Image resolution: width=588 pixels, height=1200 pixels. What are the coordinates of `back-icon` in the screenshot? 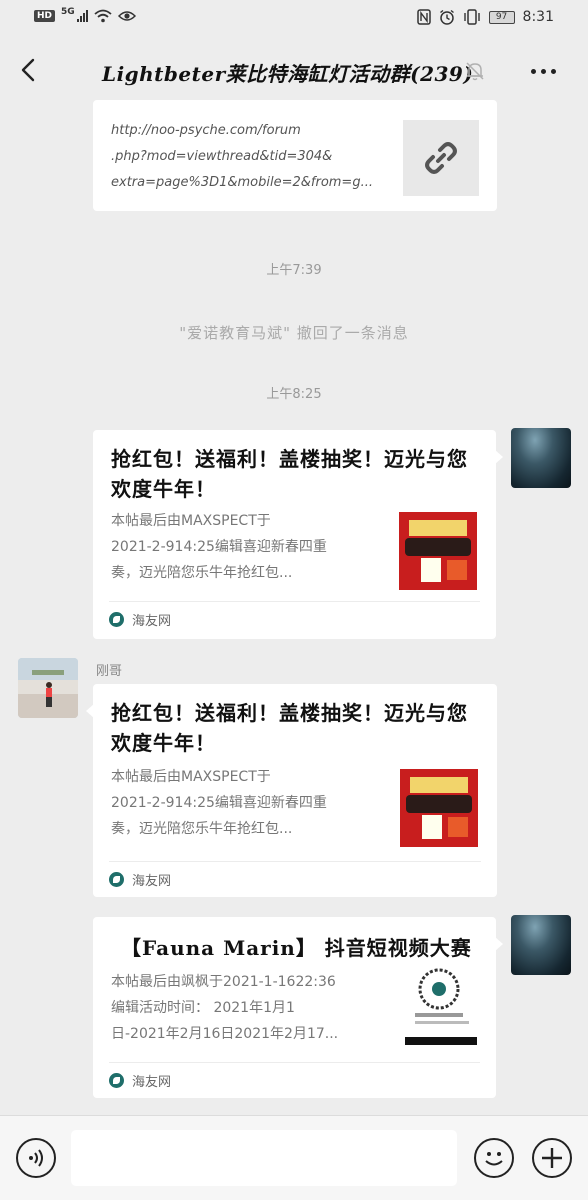 It's located at (29, 70).